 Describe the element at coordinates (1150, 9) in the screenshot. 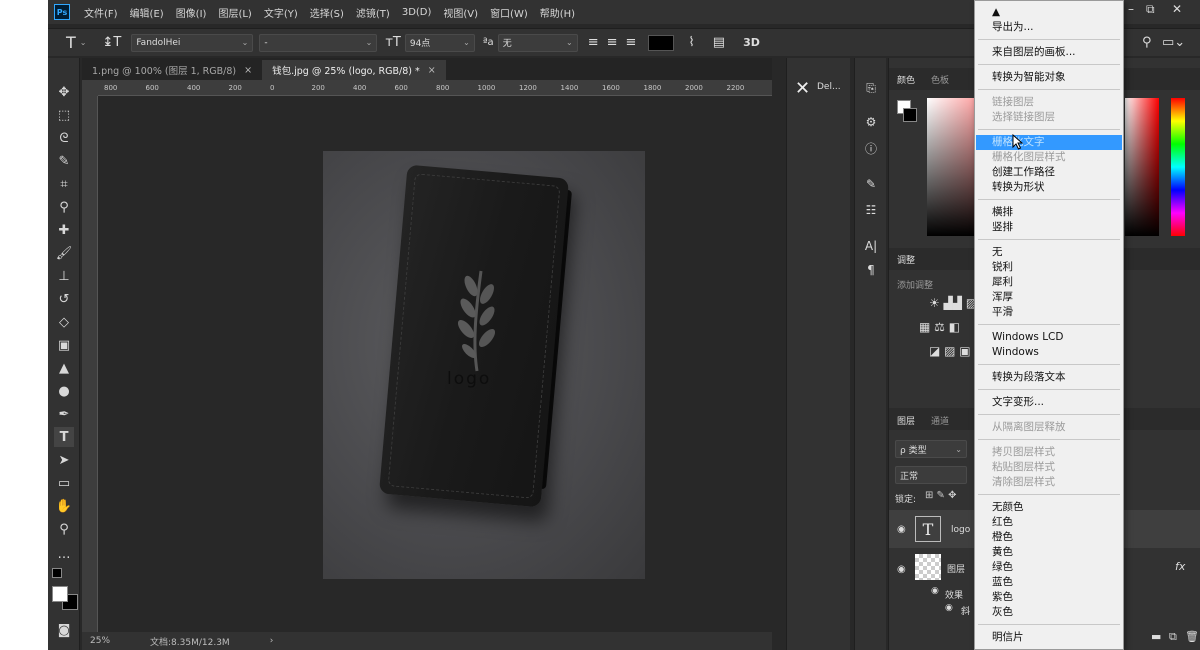

I see `restore-icon: ⧉` at that location.